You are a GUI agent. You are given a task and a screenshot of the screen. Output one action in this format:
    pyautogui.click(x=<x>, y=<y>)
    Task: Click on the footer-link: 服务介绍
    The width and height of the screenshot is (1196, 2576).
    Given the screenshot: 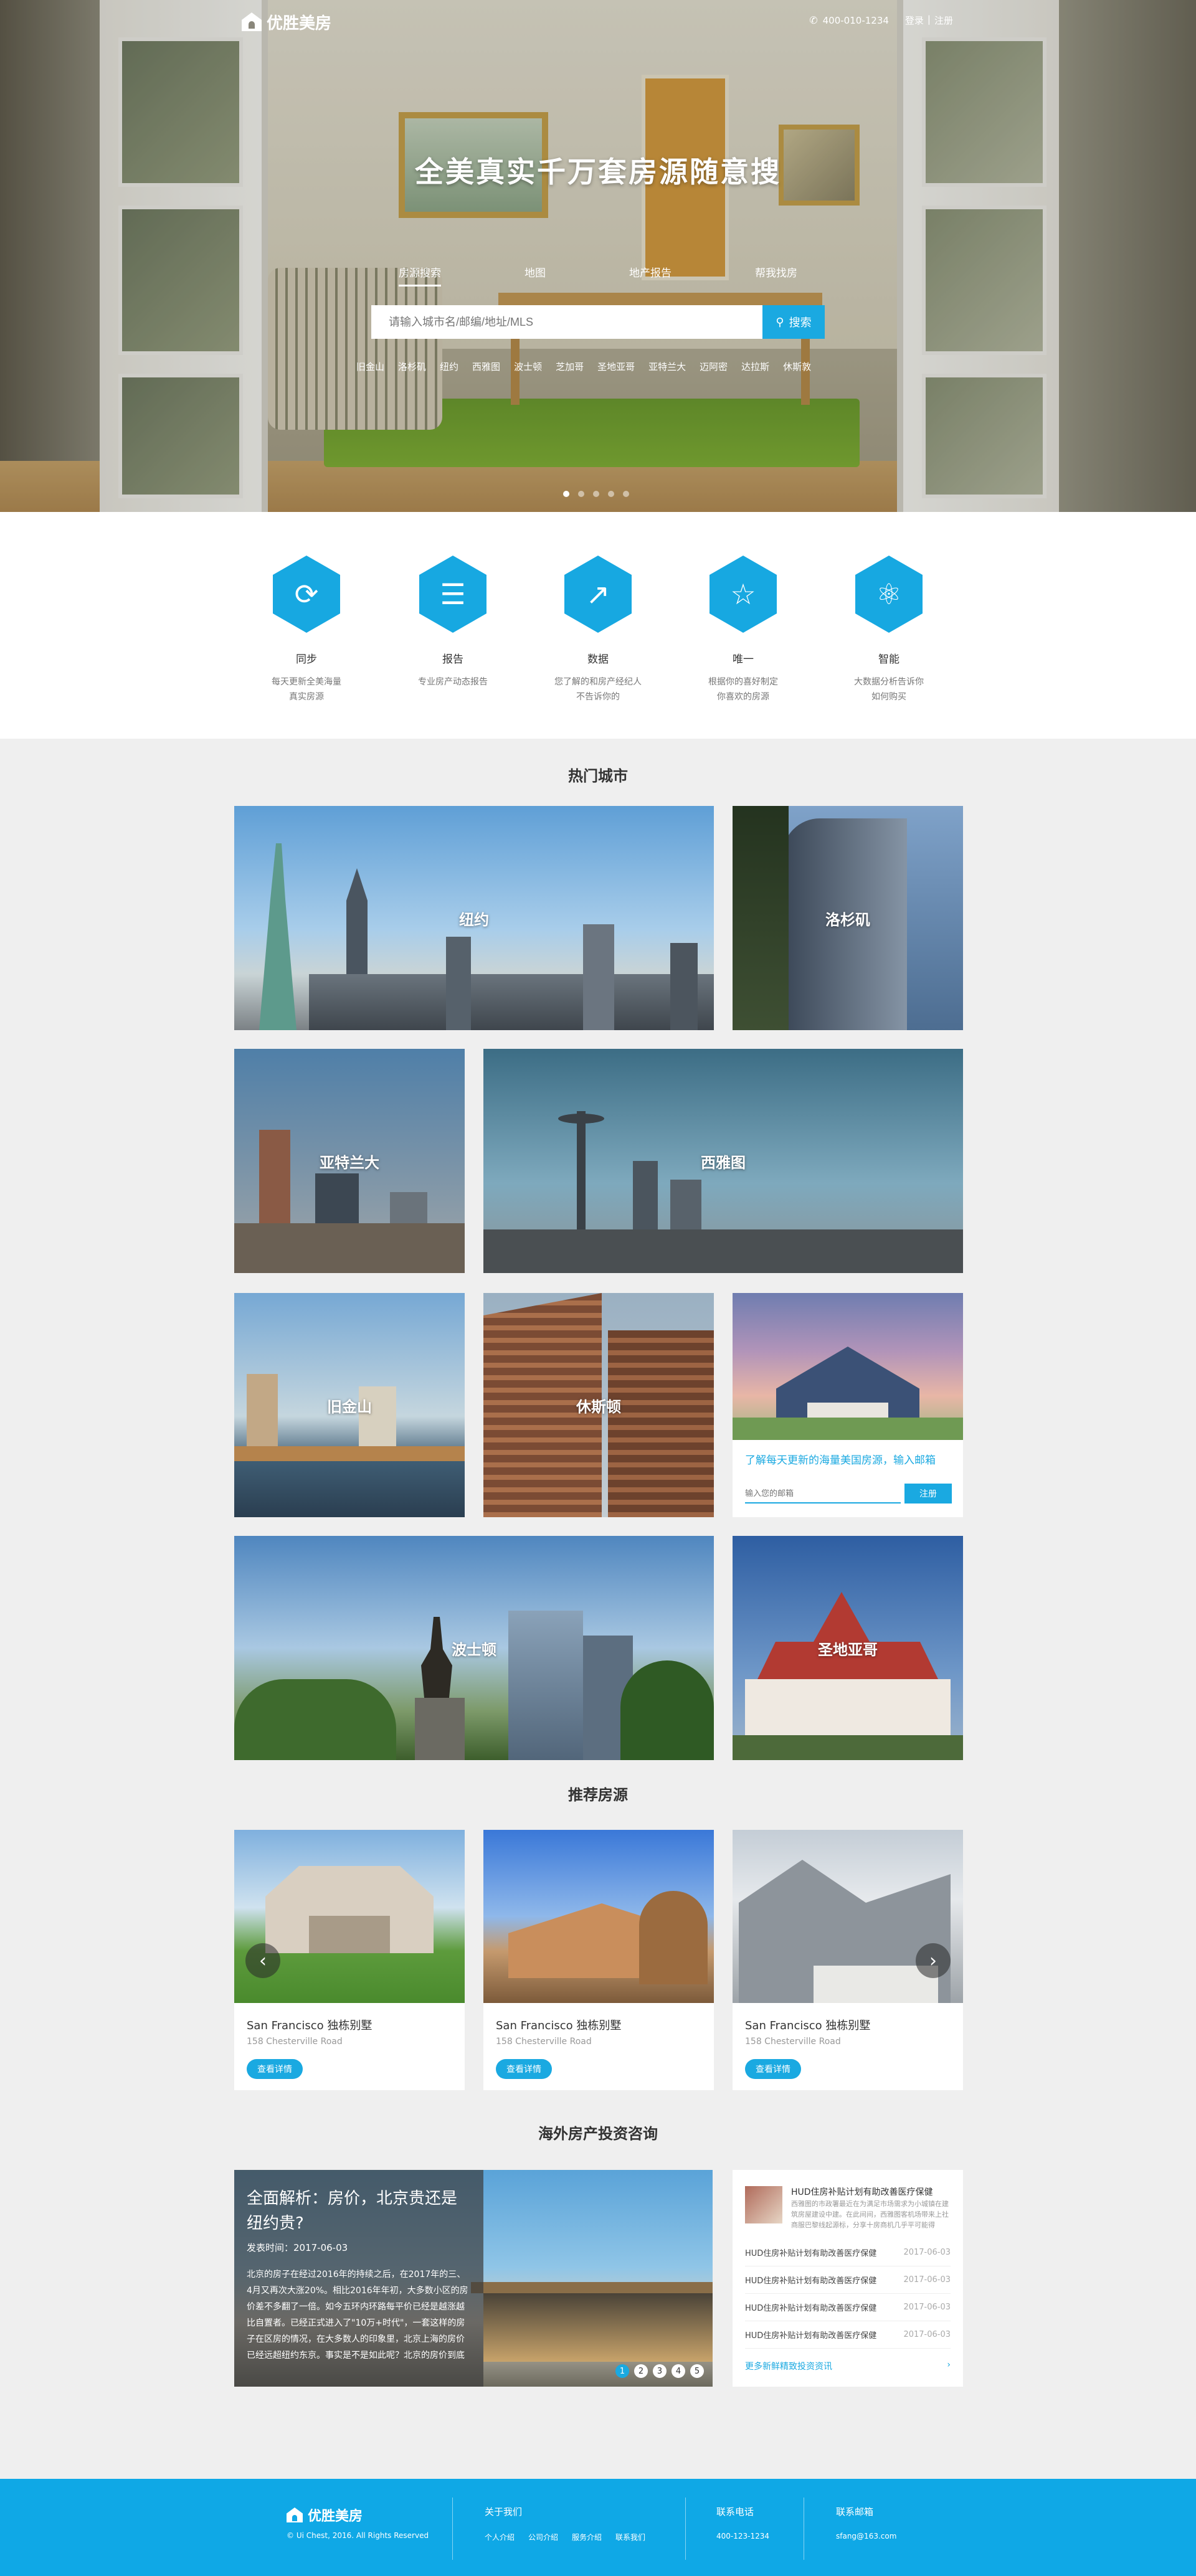 What is the action you would take?
    pyautogui.click(x=587, y=2537)
    